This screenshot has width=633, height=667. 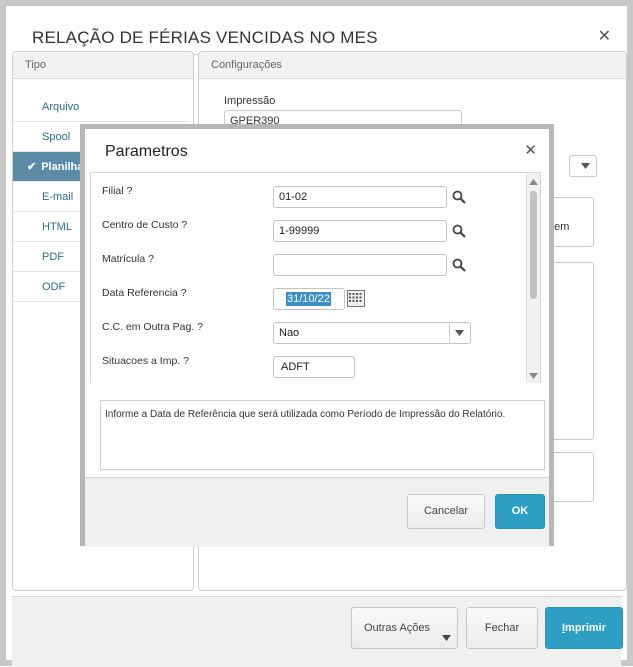 What do you see at coordinates (446, 511) in the screenshot?
I see `cancelar-button: Cancelar` at bounding box center [446, 511].